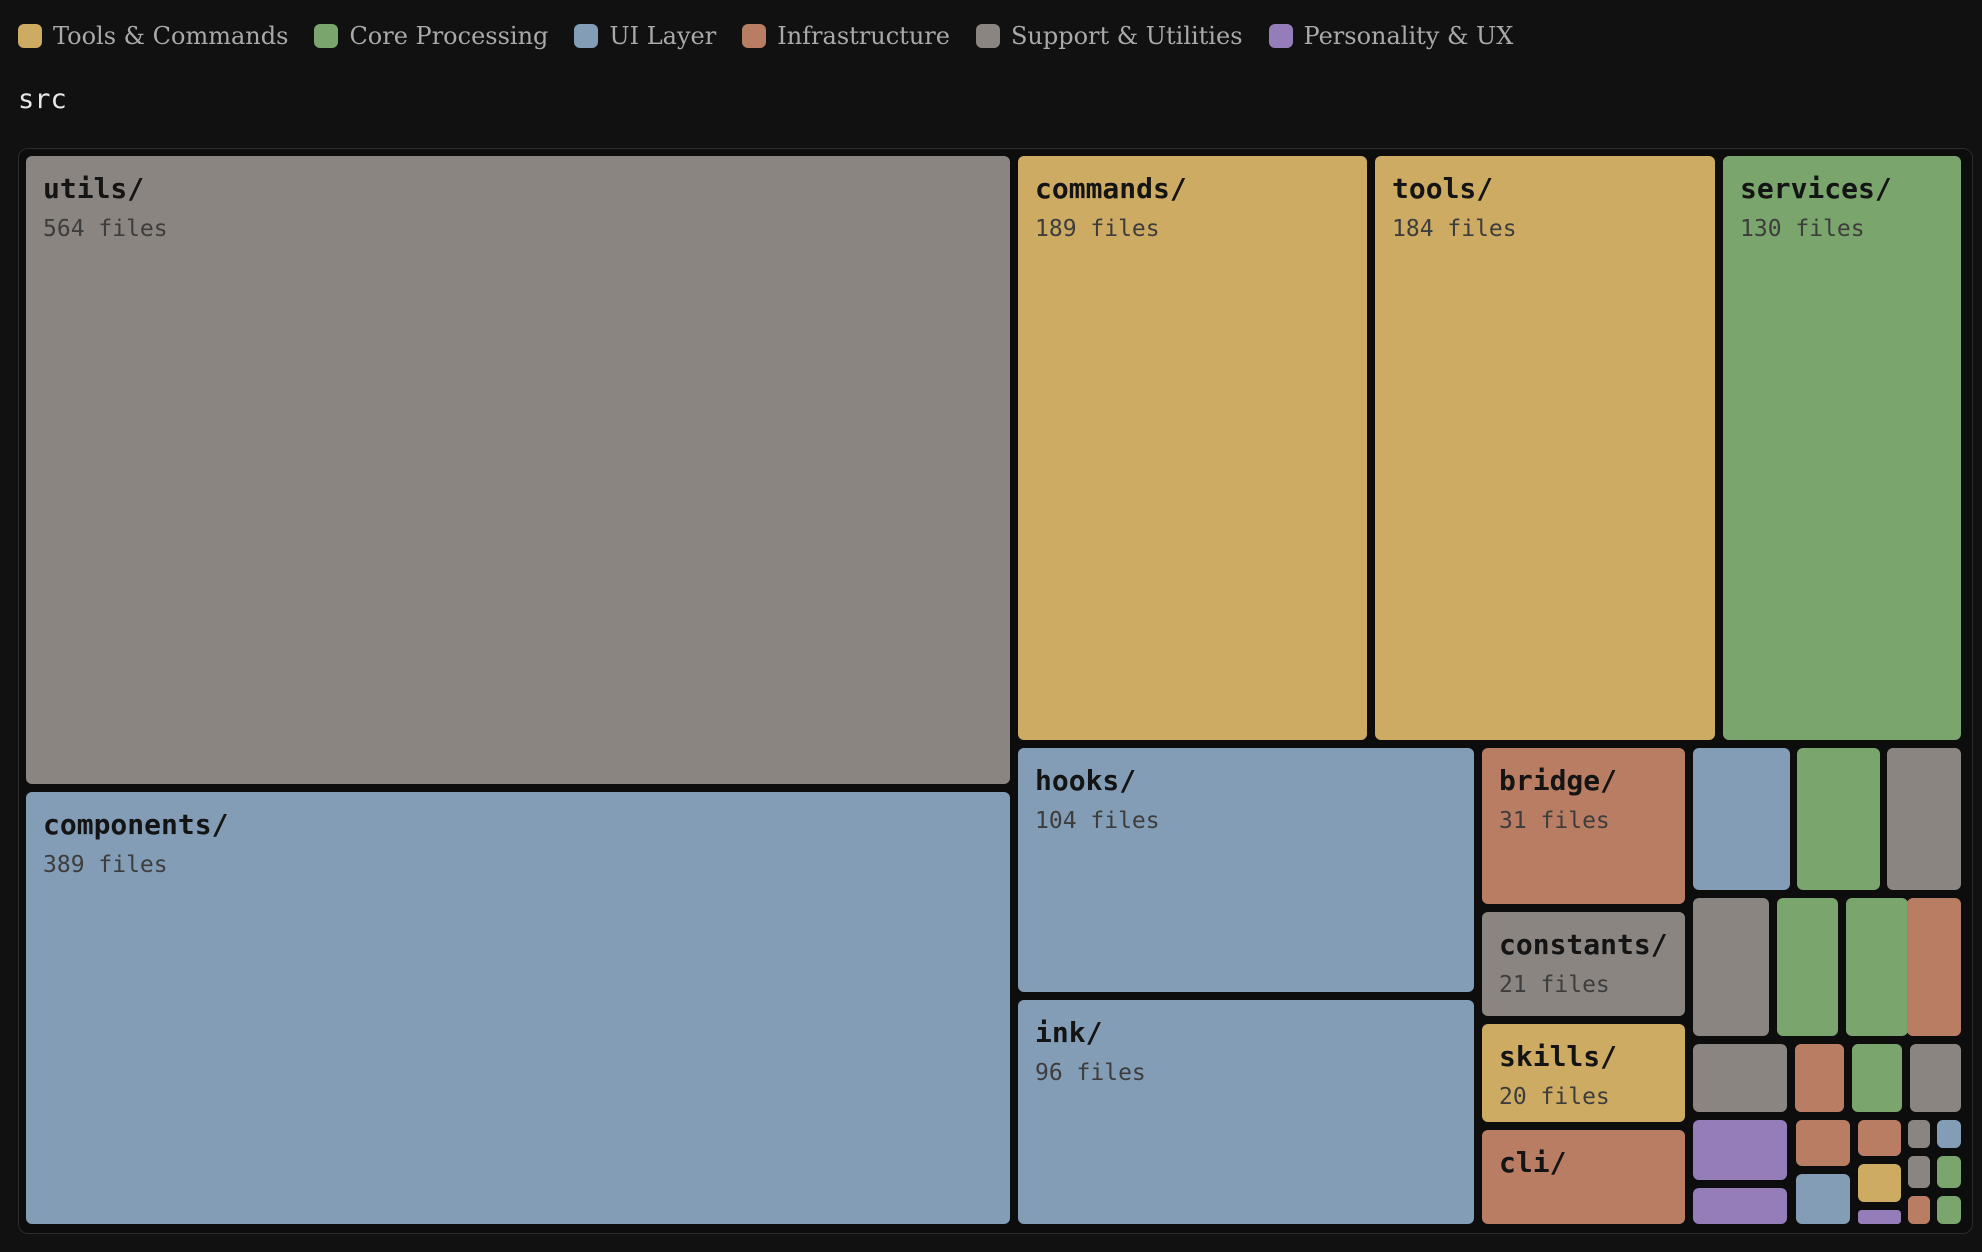 This screenshot has height=1252, width=1982. Describe the element at coordinates (1802, 229) in the screenshot. I see `treemap-tile-count: 130 files` at that location.